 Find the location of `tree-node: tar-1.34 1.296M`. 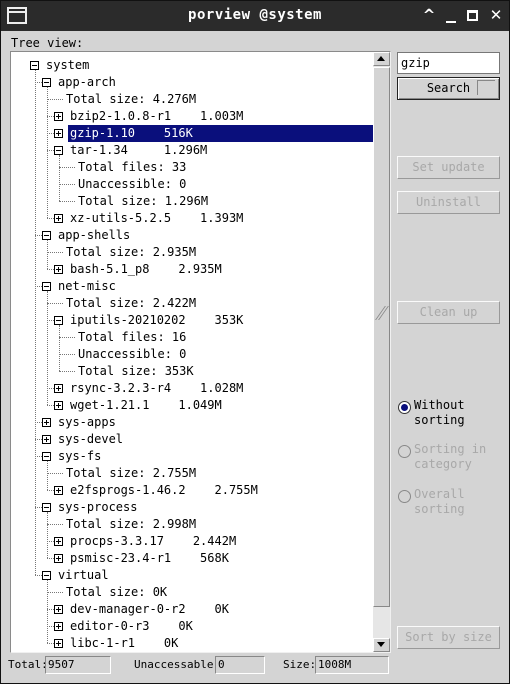

tree-node: tar-1.34 1.296M is located at coordinates (138, 150).